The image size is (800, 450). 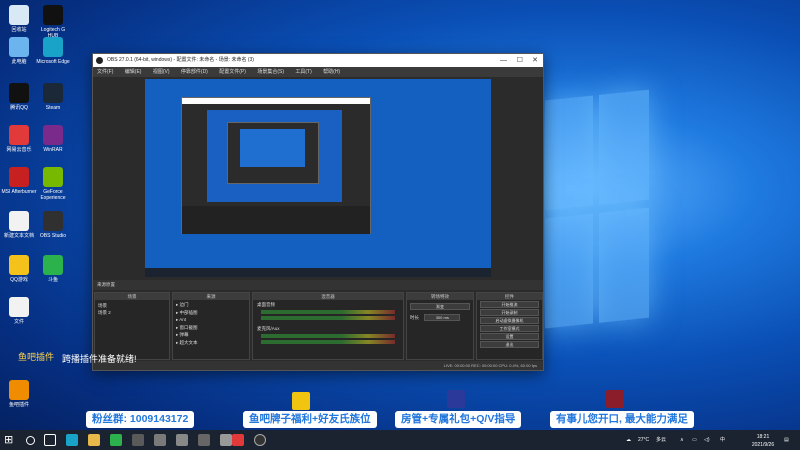 I want to click on scenes-dock-title: 场景, so click(x=132, y=296).